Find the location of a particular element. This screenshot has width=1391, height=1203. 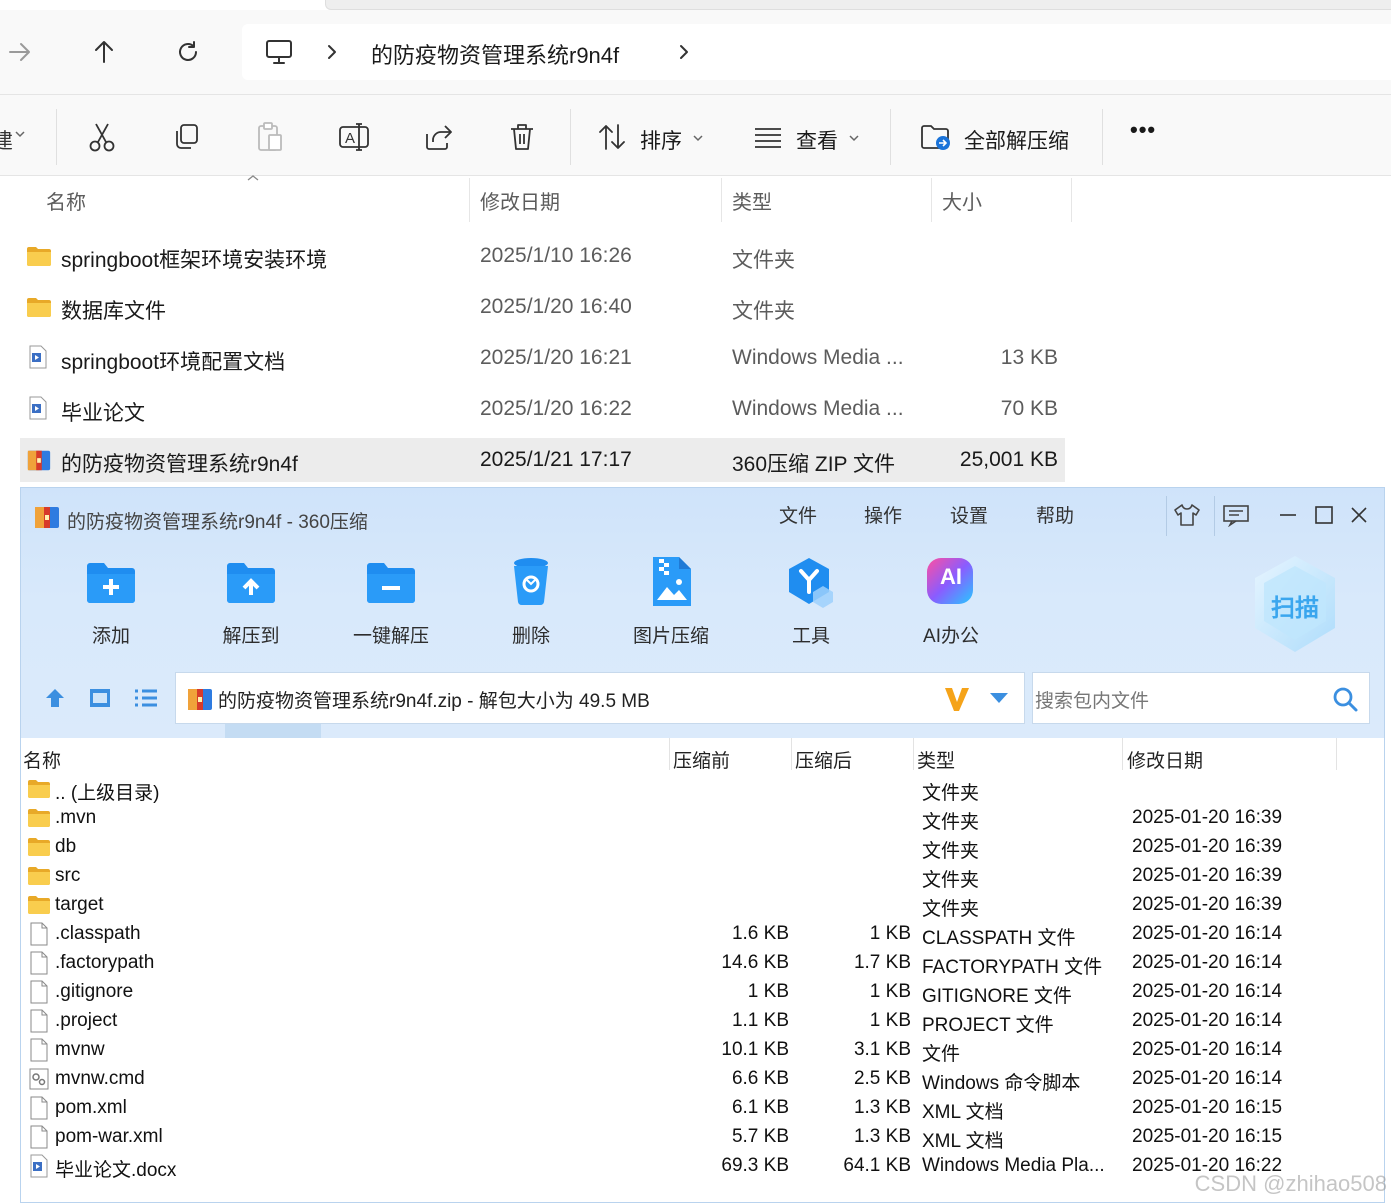

archive-row: db 文件夹 2025-01-20 16:39 is located at coordinates (702, 847).